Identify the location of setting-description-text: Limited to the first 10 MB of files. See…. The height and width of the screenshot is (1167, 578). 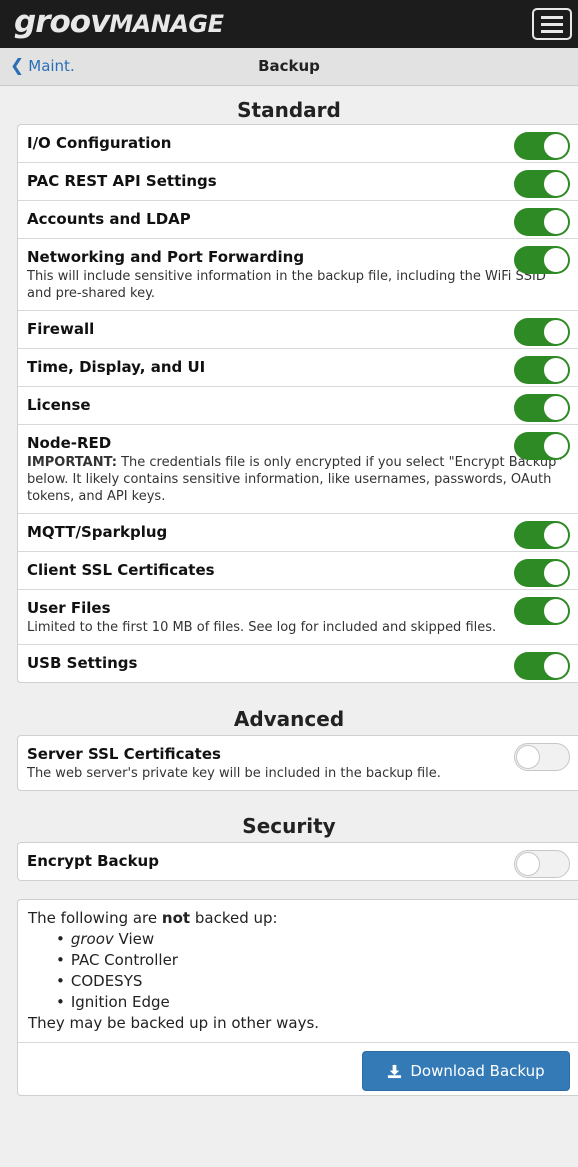
(262, 627).